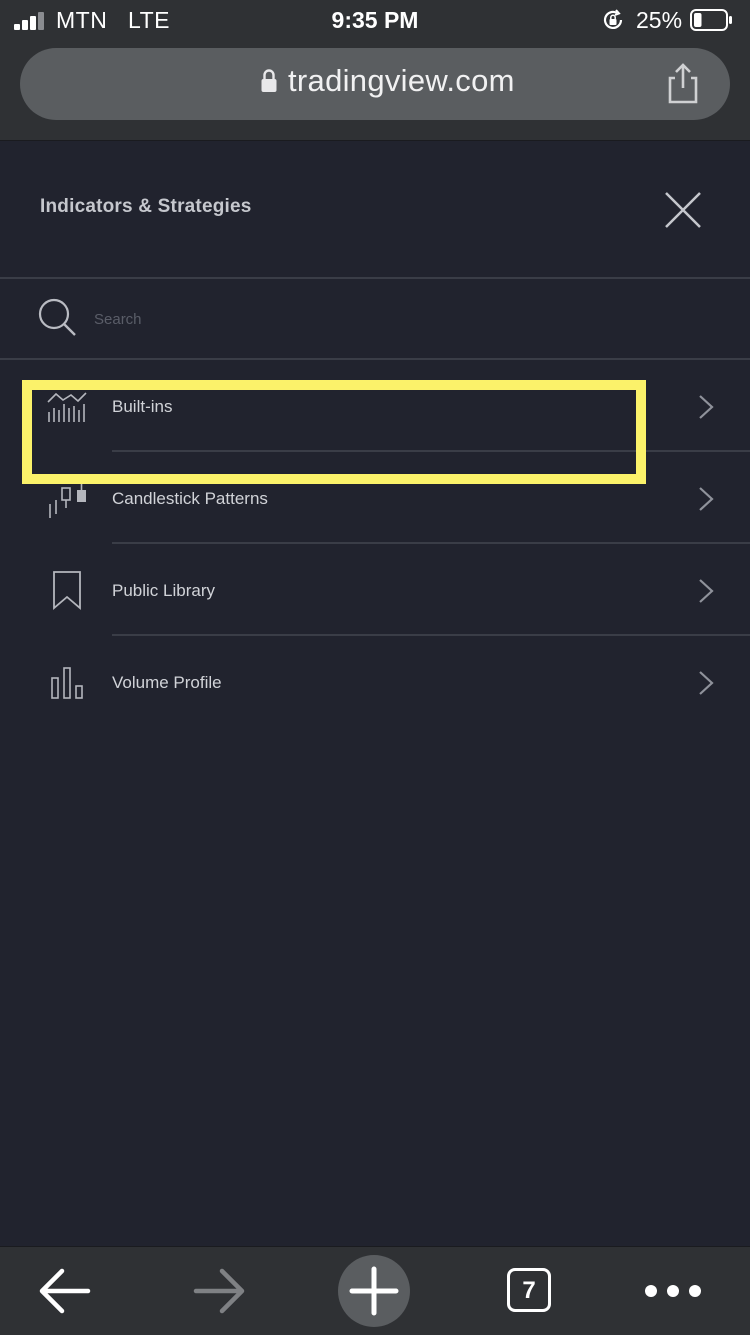 The height and width of the screenshot is (1335, 750). I want to click on share-icon, so click(683, 83).